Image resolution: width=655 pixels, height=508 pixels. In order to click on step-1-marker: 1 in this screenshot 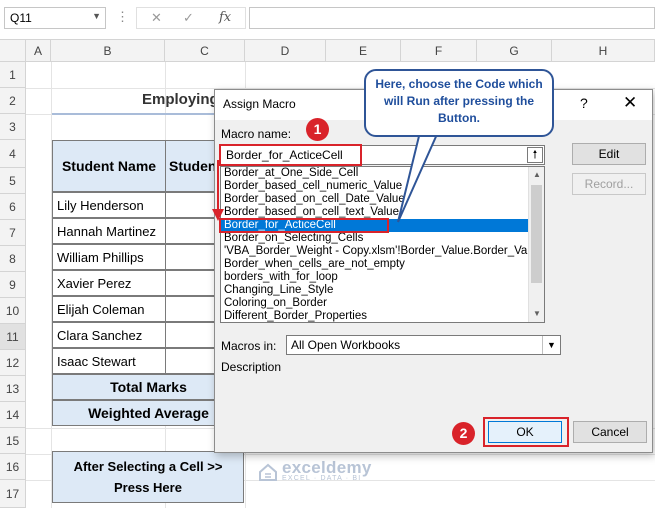, I will do `click(317, 129)`.